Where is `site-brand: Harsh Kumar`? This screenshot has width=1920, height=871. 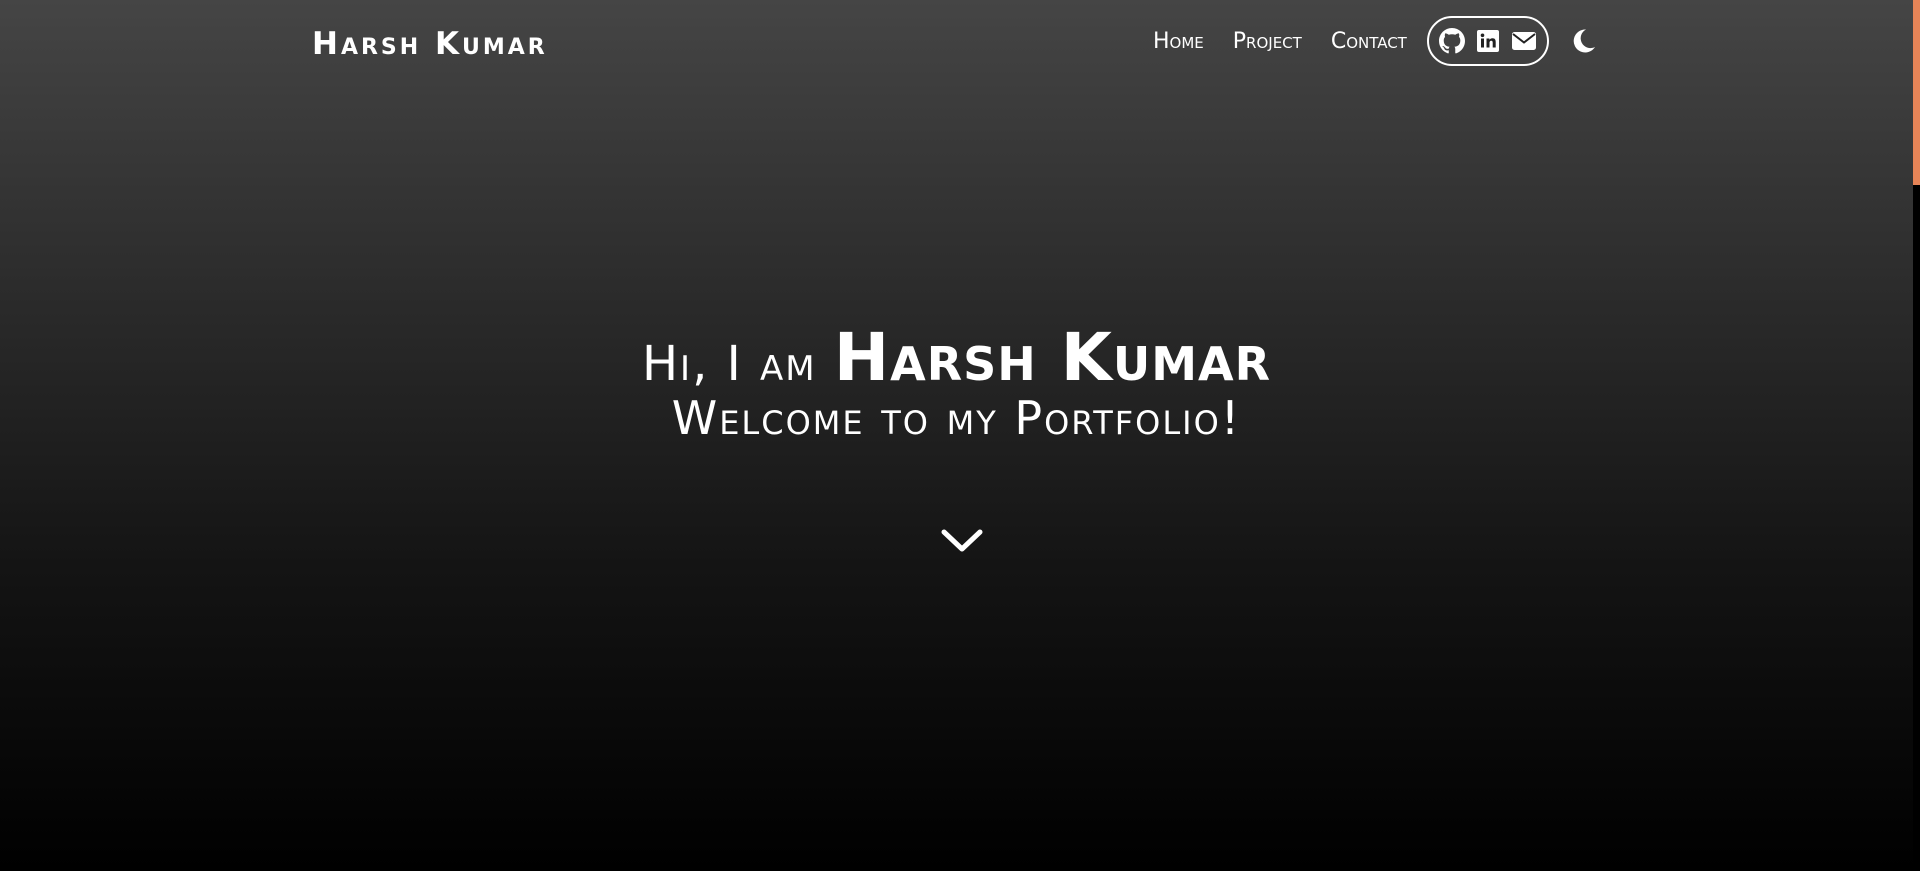
site-brand: Harsh Kumar is located at coordinates (430, 44).